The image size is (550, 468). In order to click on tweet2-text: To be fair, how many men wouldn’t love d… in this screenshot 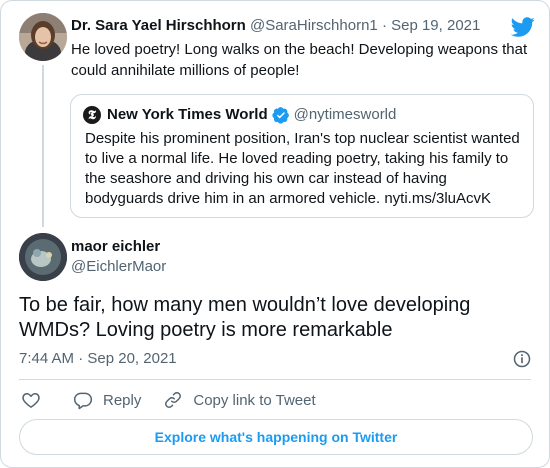, I will do `click(245, 317)`.